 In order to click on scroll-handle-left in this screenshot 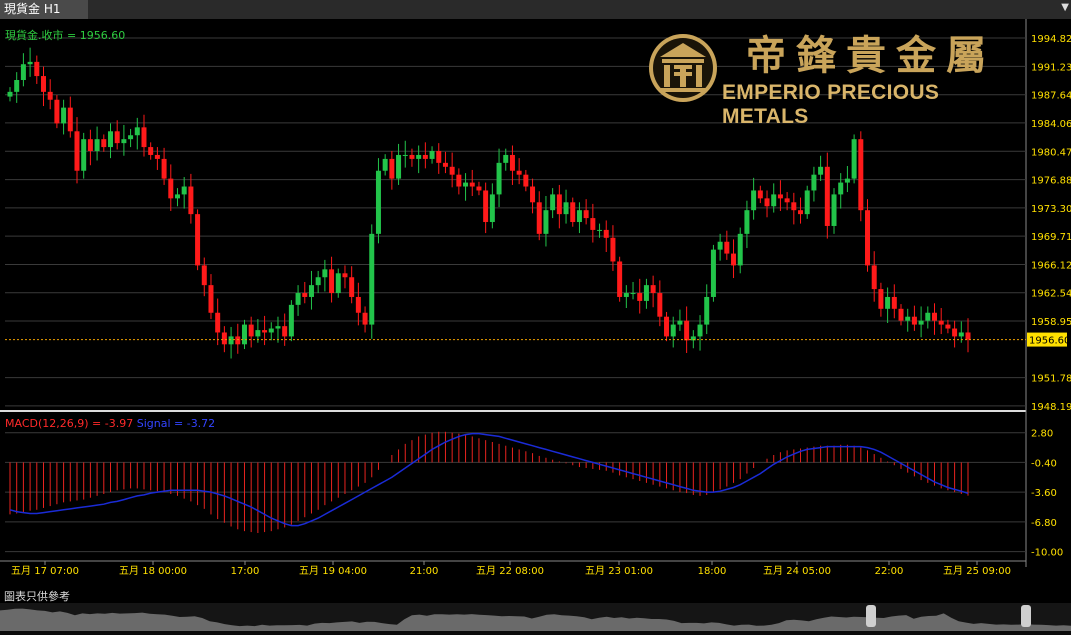, I will do `click(871, 616)`.